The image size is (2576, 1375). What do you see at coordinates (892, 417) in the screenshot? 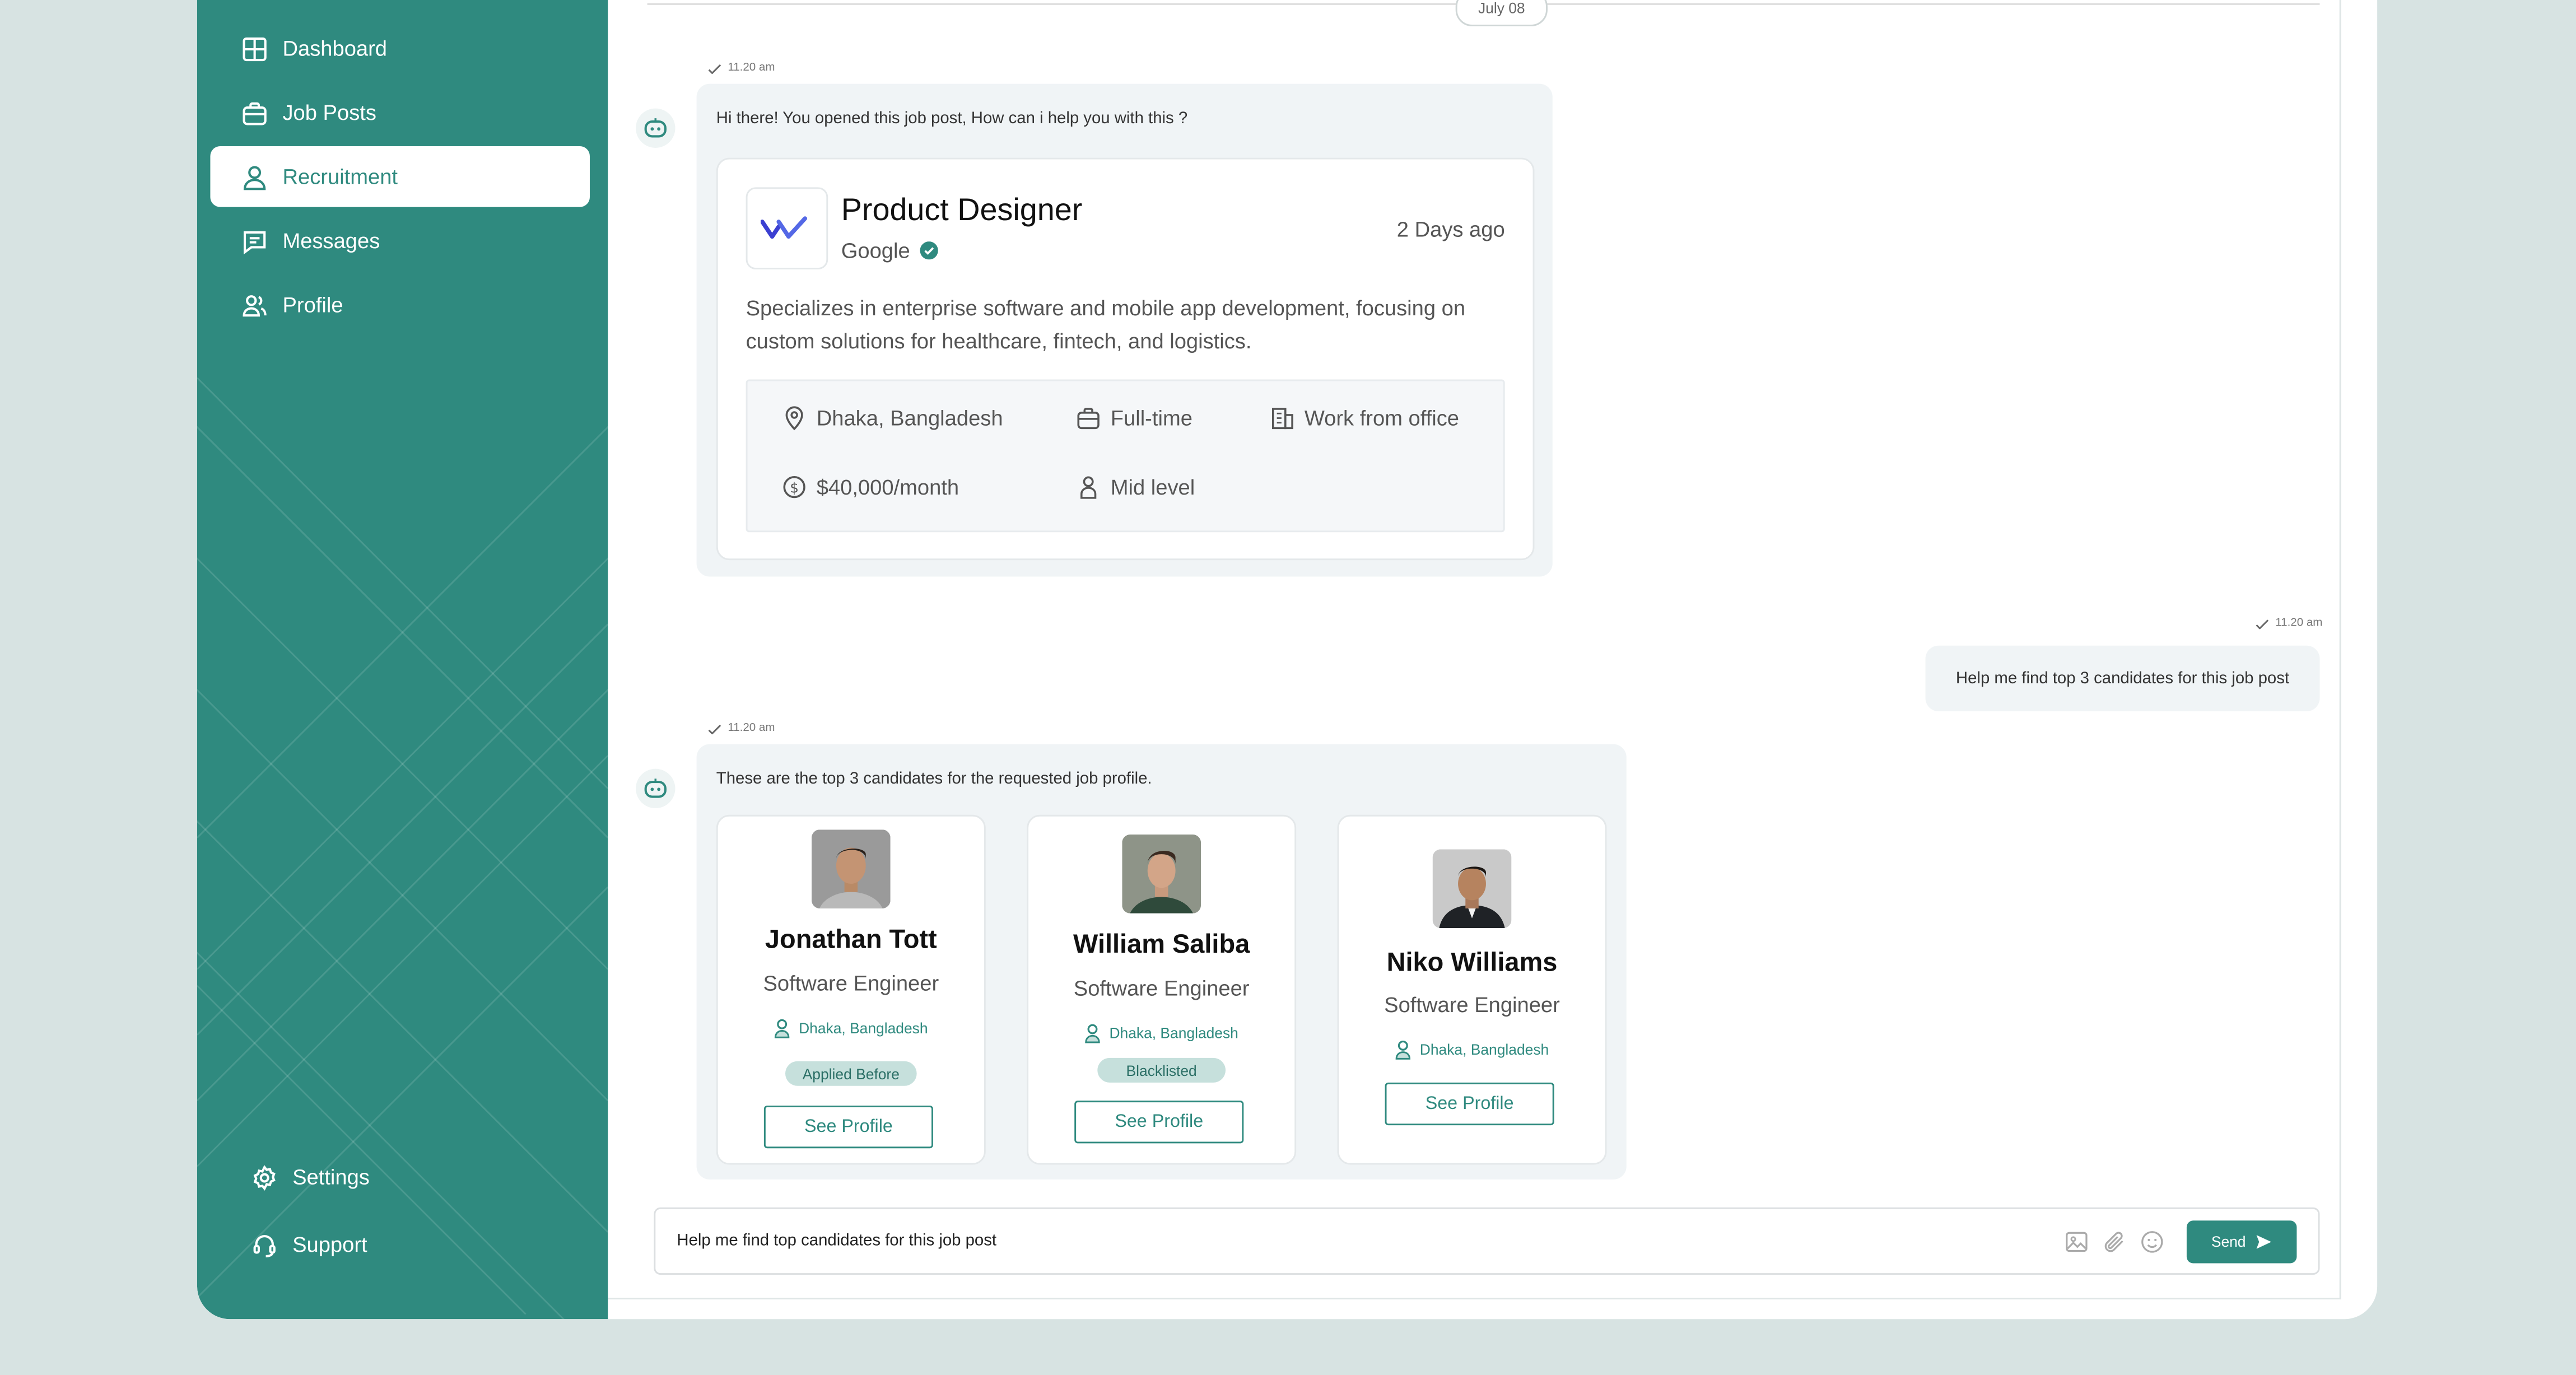
I see `job-location: Dhaka, Bangladesh` at bounding box center [892, 417].